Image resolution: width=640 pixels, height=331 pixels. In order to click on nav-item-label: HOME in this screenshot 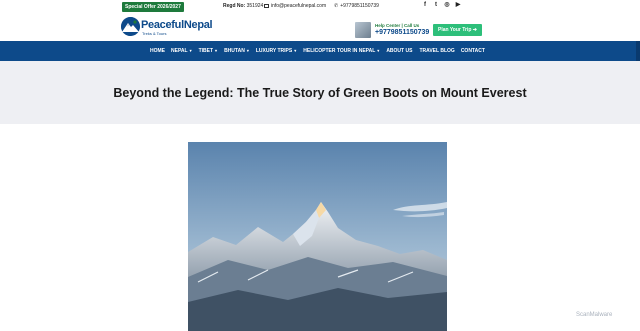, I will do `click(157, 51)`.